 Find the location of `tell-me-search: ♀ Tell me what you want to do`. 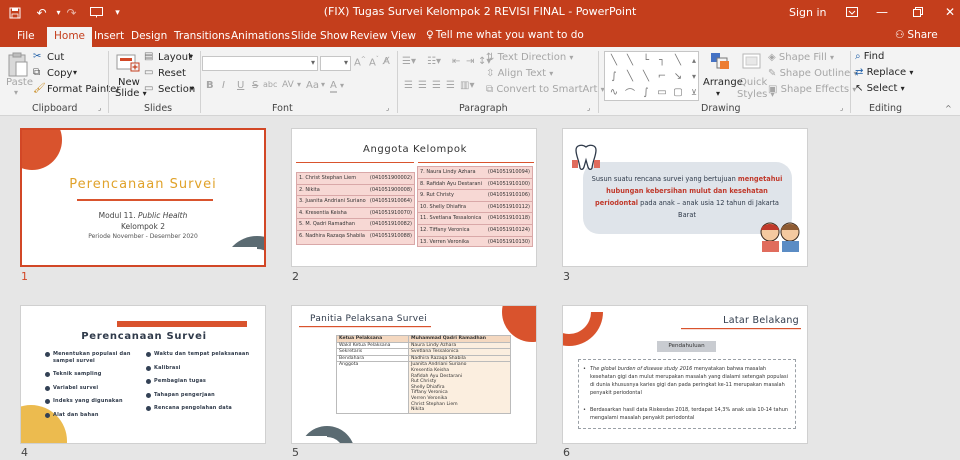

tell-me-search: ♀ Tell me what you want to do is located at coordinates (505, 35).